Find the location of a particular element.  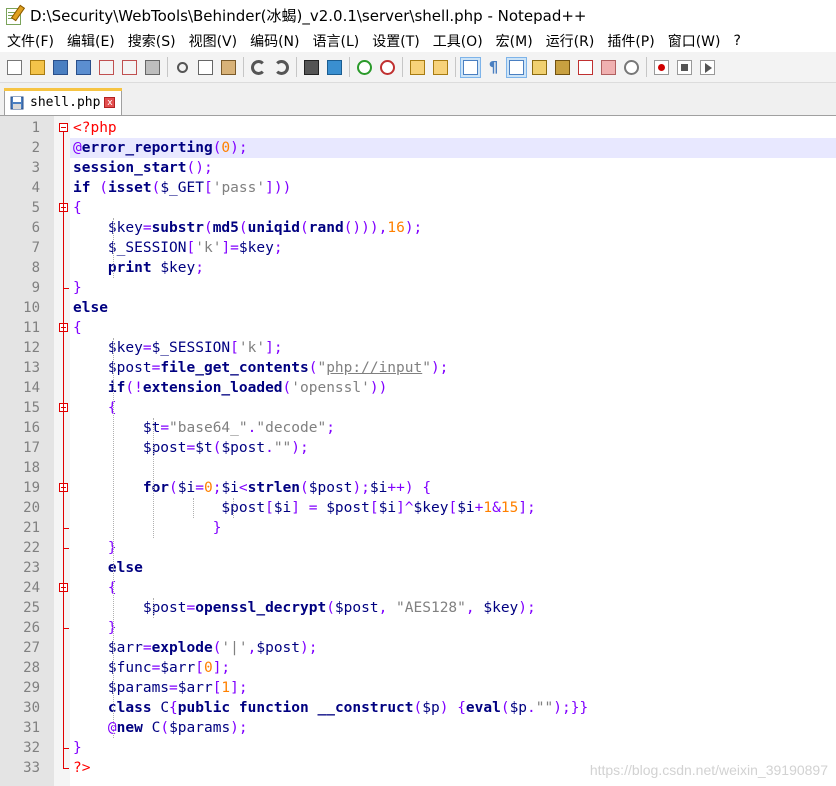

code-line: 21 } is located at coordinates (418, 528).